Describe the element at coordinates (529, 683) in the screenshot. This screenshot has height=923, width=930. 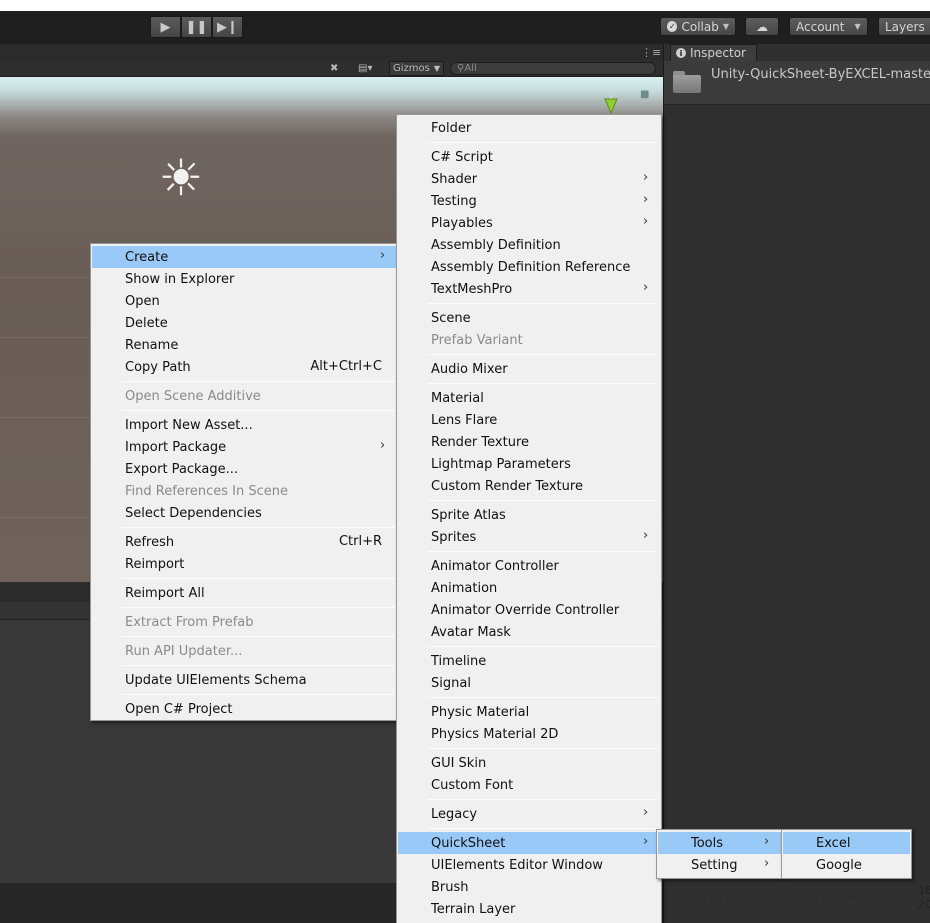
I see `create-menu-item-signal: Signal` at that location.